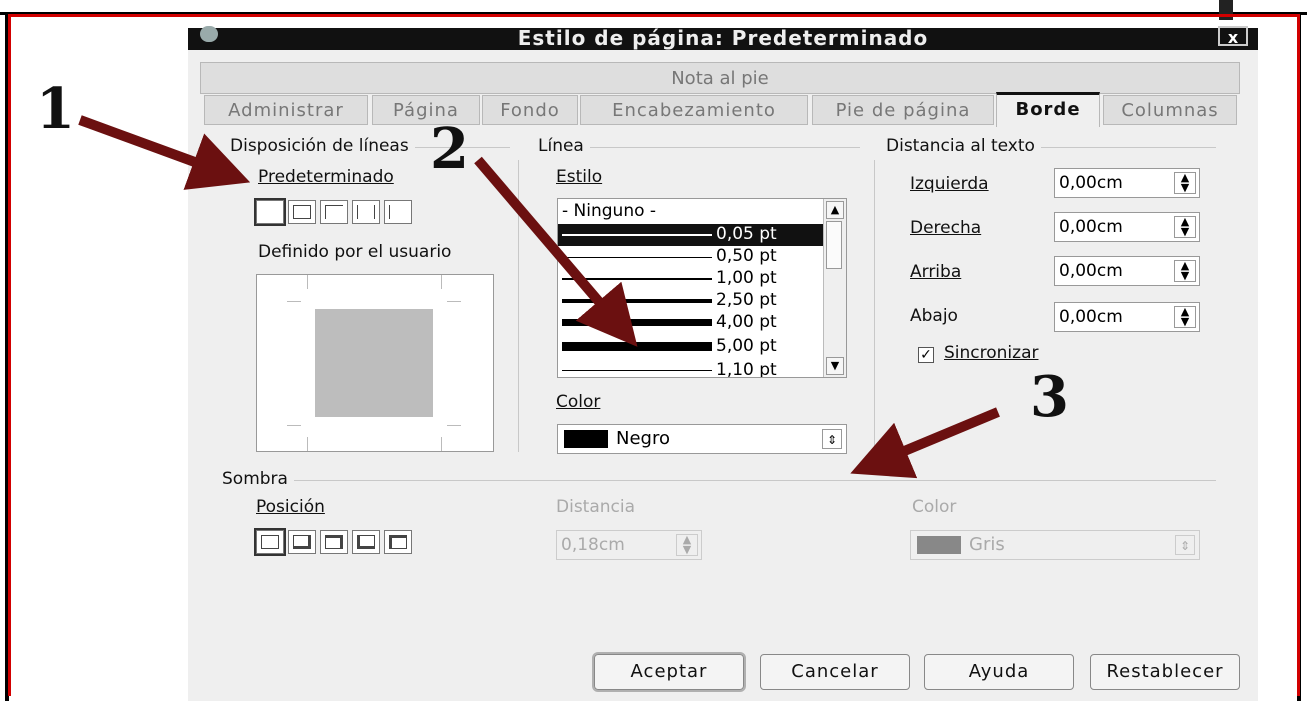 This screenshot has width=1307, height=701. I want to click on arrow-three, so click(925, 443).